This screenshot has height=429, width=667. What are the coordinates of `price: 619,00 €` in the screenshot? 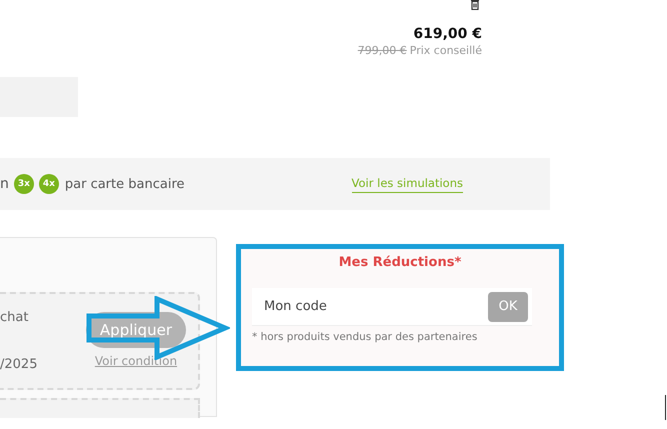 It's located at (447, 34).